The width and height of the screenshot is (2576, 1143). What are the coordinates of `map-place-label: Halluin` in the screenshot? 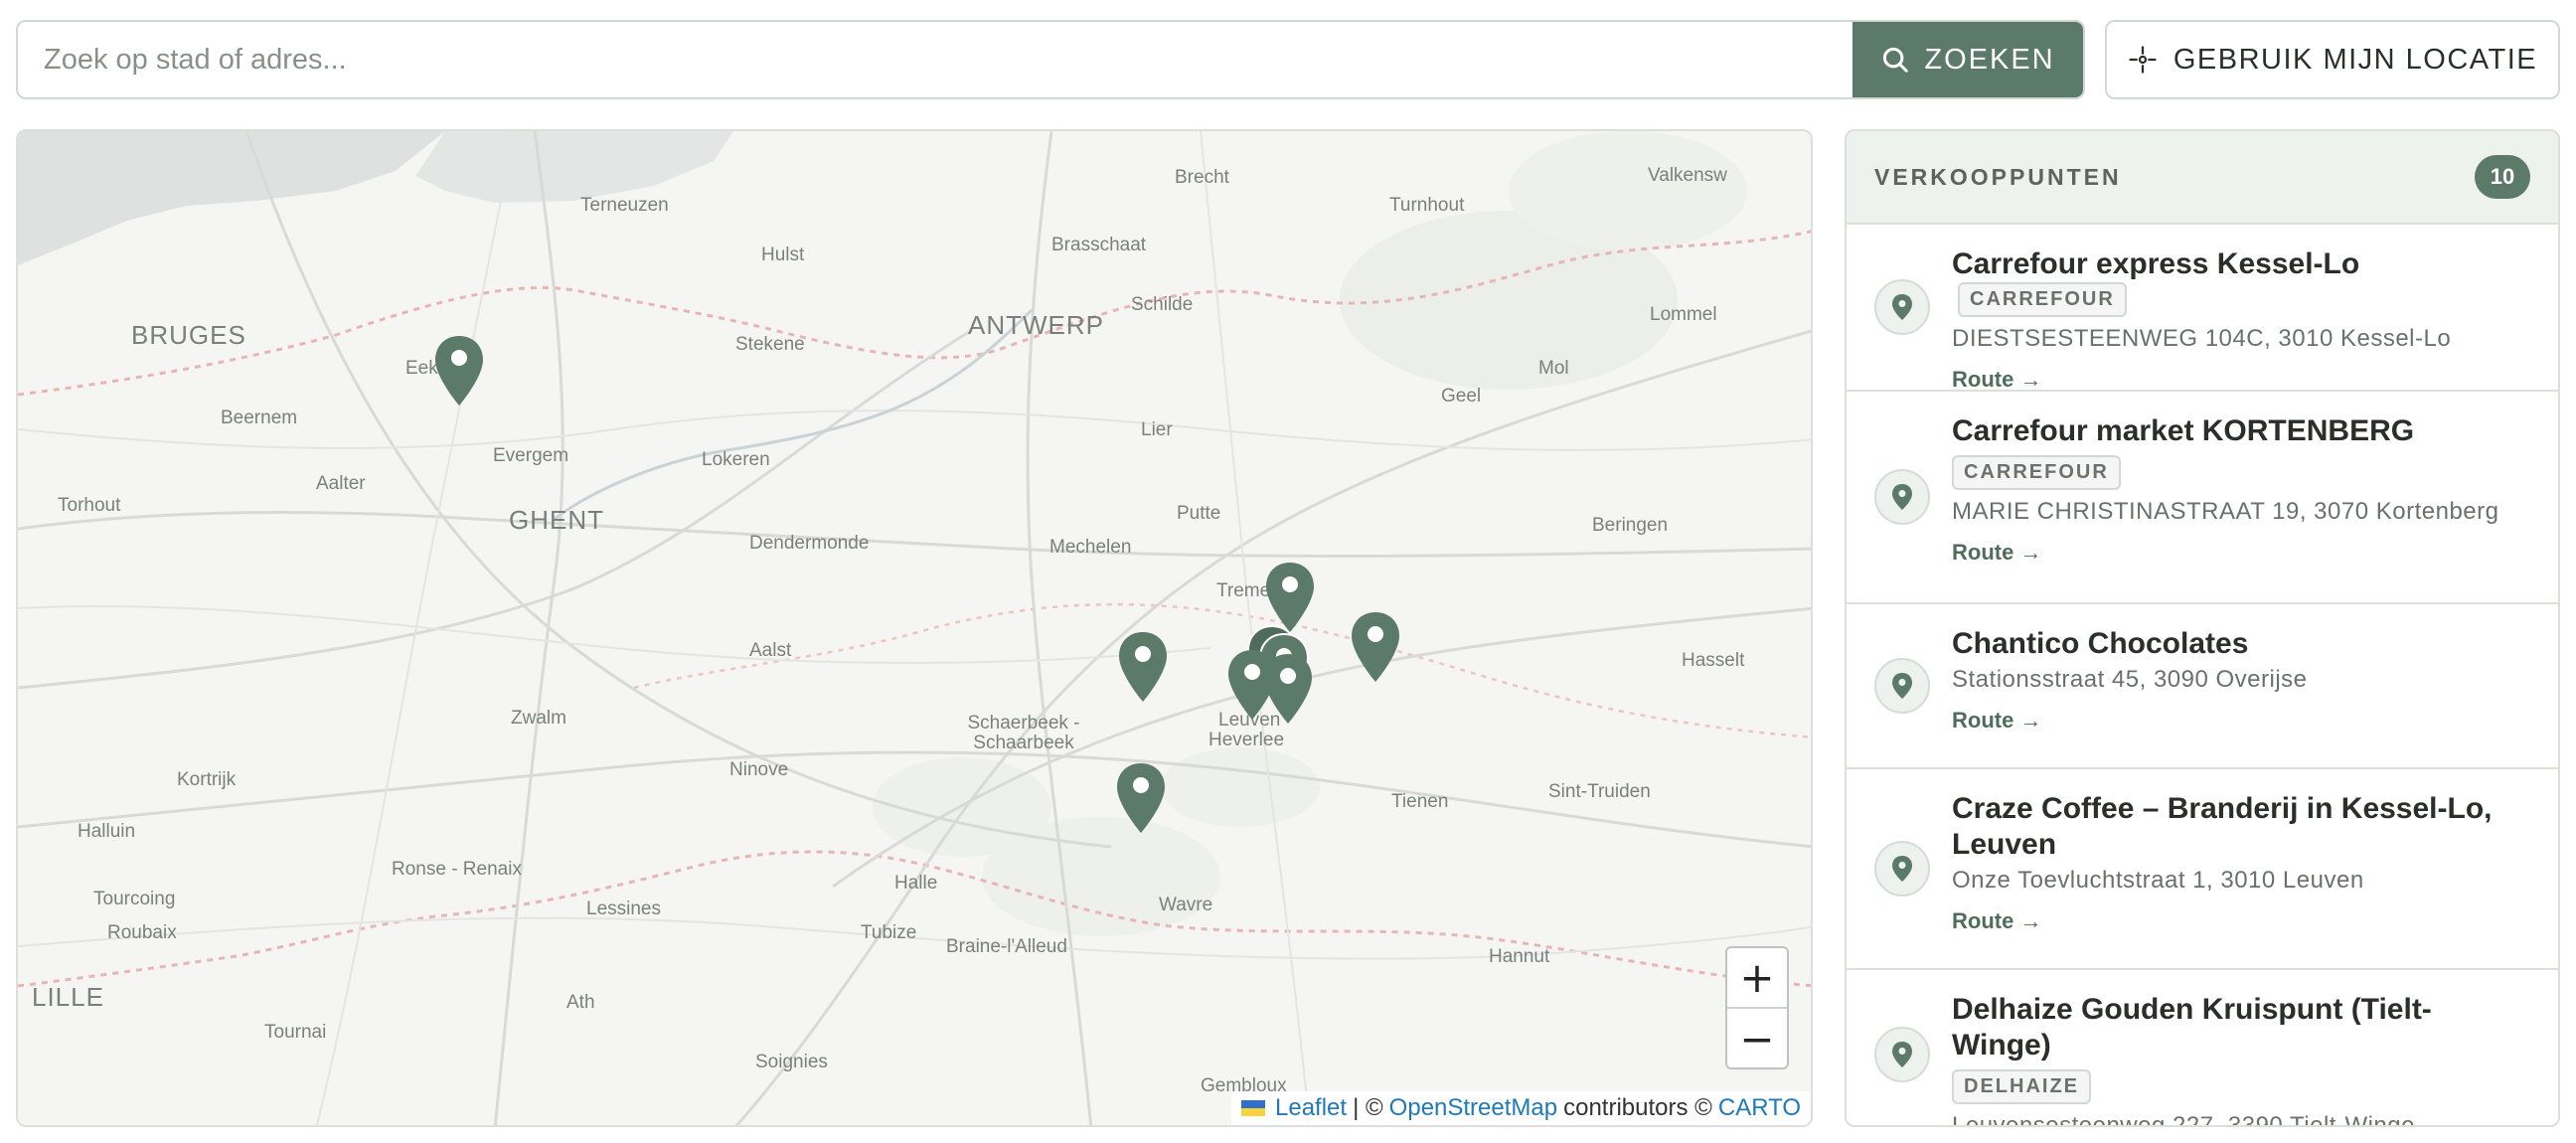 It's located at (107, 831).